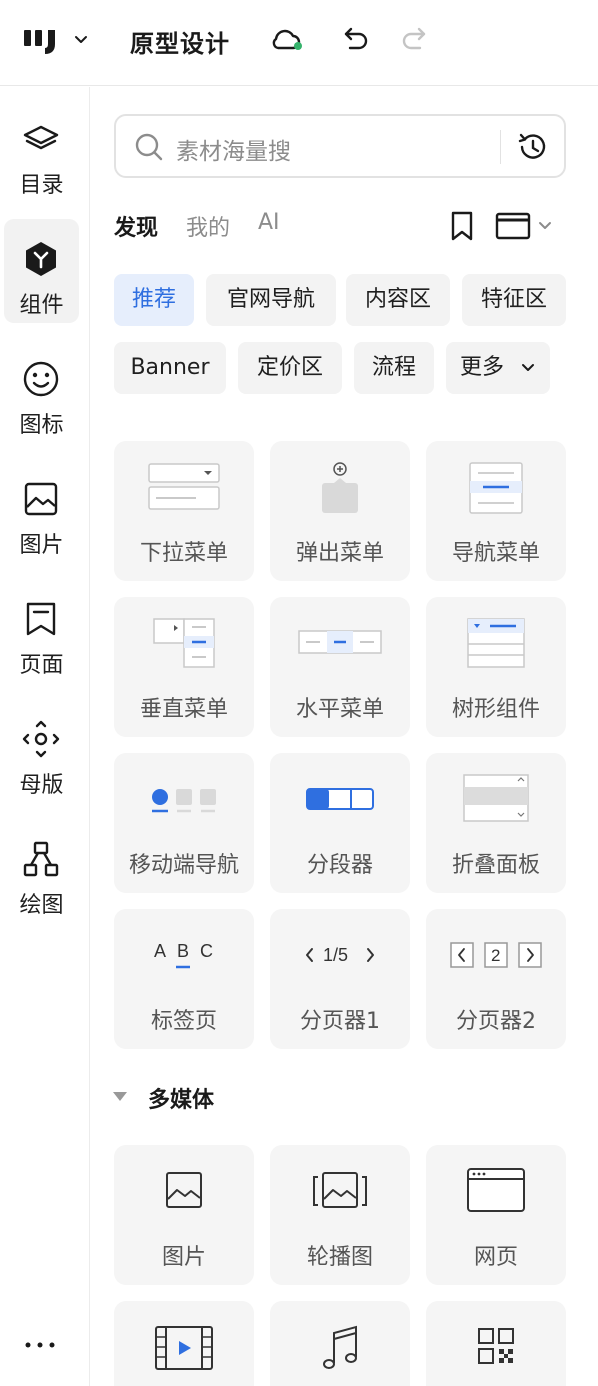 This screenshot has width=598, height=1386. Describe the element at coordinates (183, 709) in the screenshot. I see `component-label: 垂直菜单` at that location.